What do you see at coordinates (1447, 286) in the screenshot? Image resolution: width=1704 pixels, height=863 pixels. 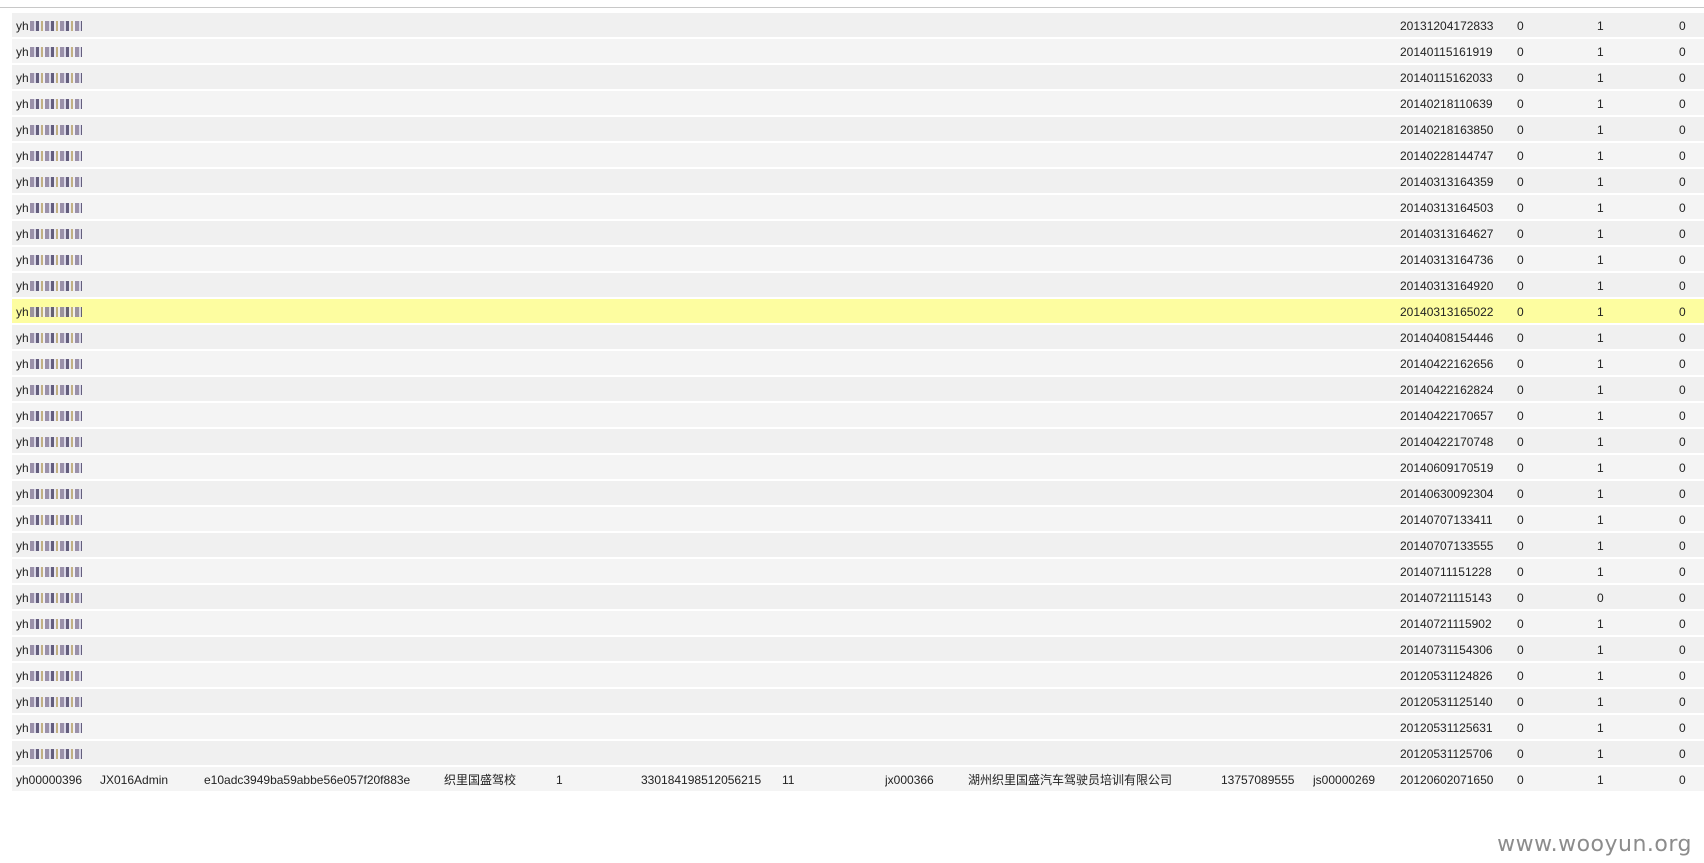 I see `timestamp-cell: 20140313164920` at bounding box center [1447, 286].